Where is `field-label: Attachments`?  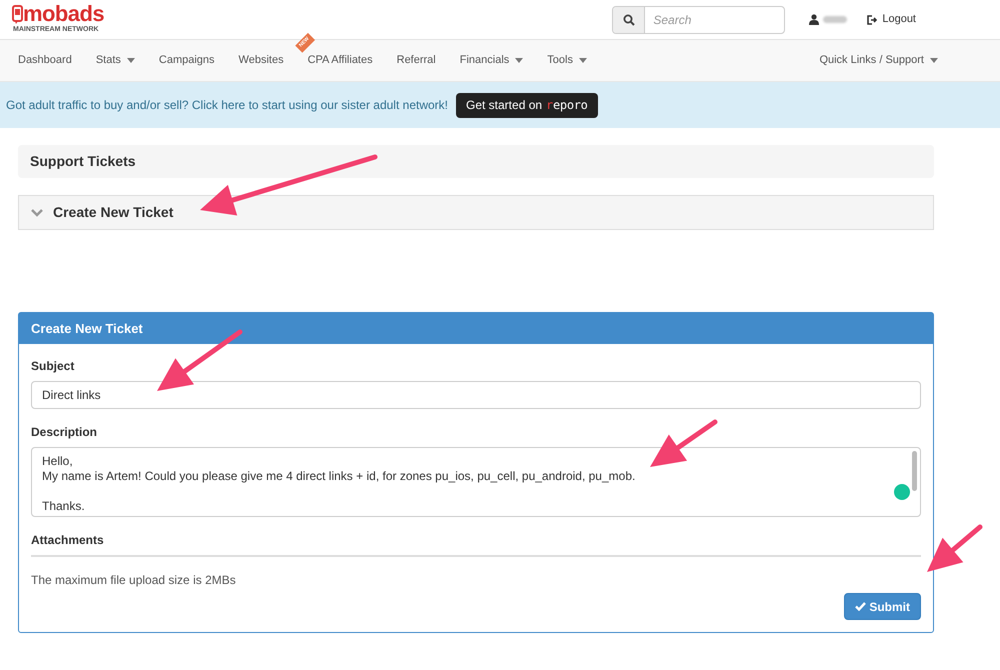
field-label: Attachments is located at coordinates (476, 544).